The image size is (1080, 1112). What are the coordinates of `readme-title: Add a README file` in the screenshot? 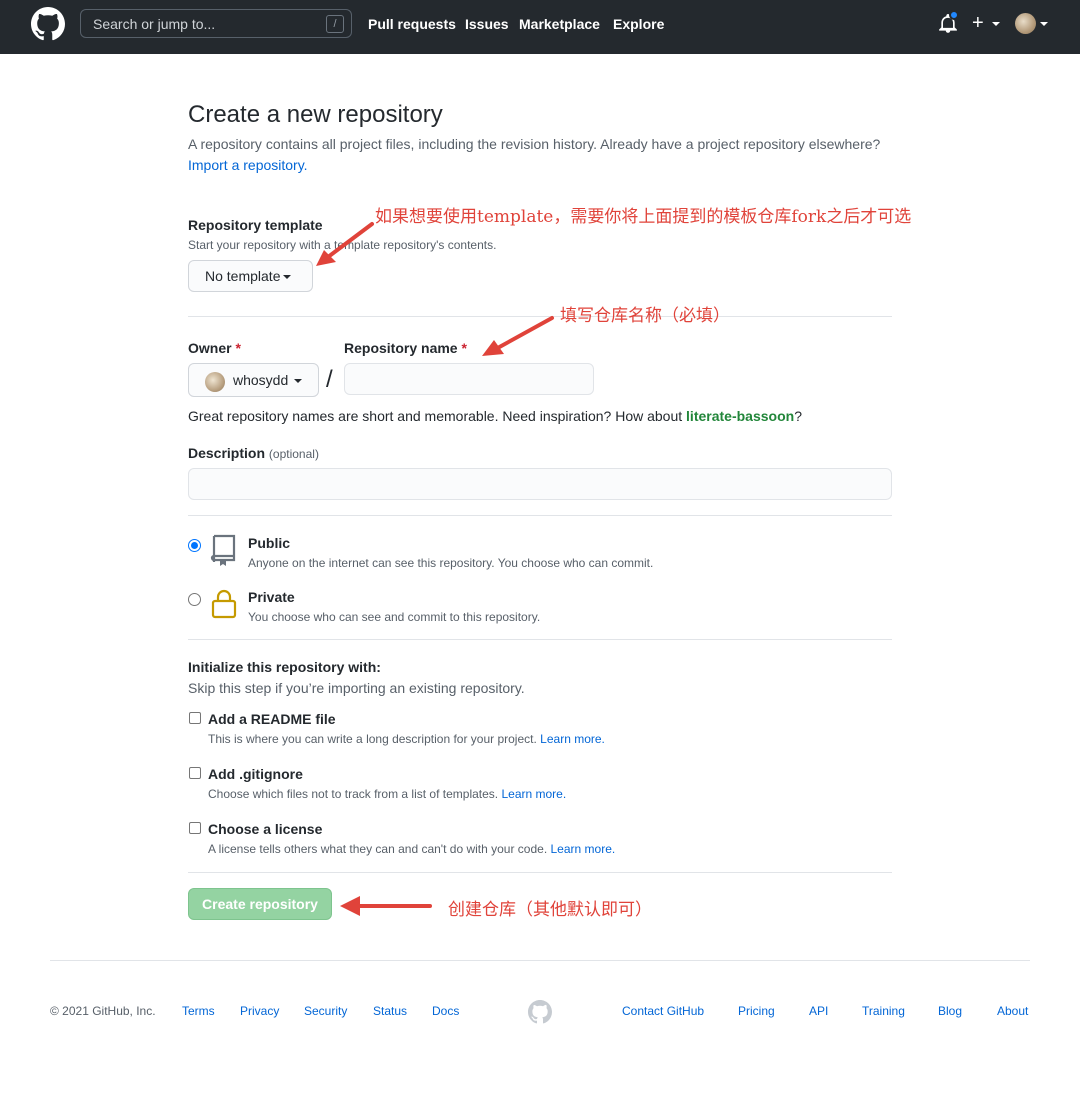 It's located at (272, 719).